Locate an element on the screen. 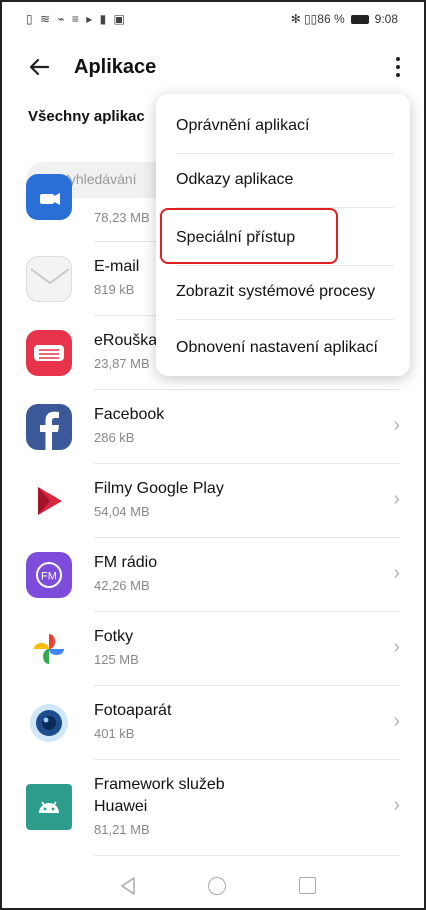  list-item: Fotky 125 MB › is located at coordinates (213, 649).